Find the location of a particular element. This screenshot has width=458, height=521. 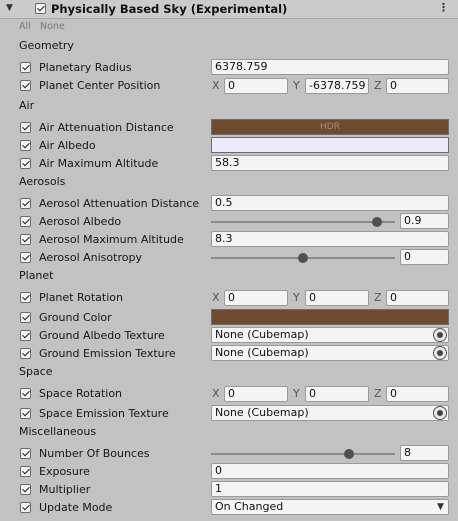

aerosol-albedo-label: Aerosol Albedo is located at coordinates (80, 221).